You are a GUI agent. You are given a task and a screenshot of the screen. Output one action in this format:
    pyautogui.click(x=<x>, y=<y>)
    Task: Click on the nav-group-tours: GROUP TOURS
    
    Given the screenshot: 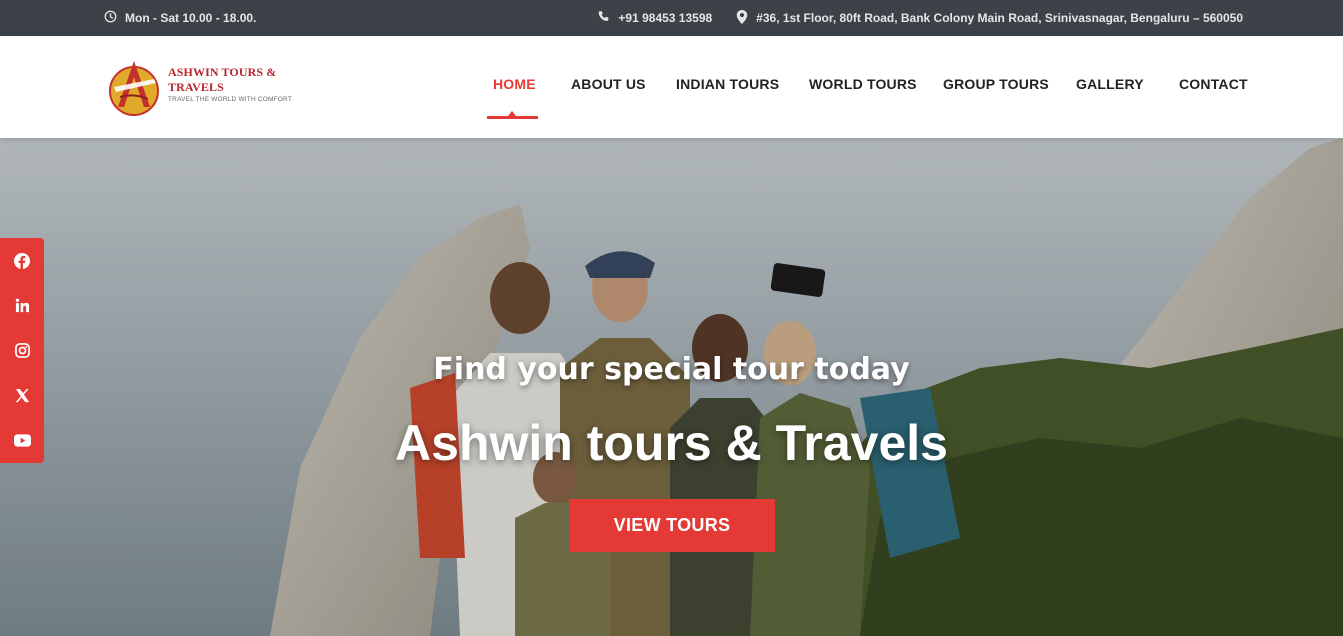 What is the action you would take?
    pyautogui.click(x=996, y=84)
    